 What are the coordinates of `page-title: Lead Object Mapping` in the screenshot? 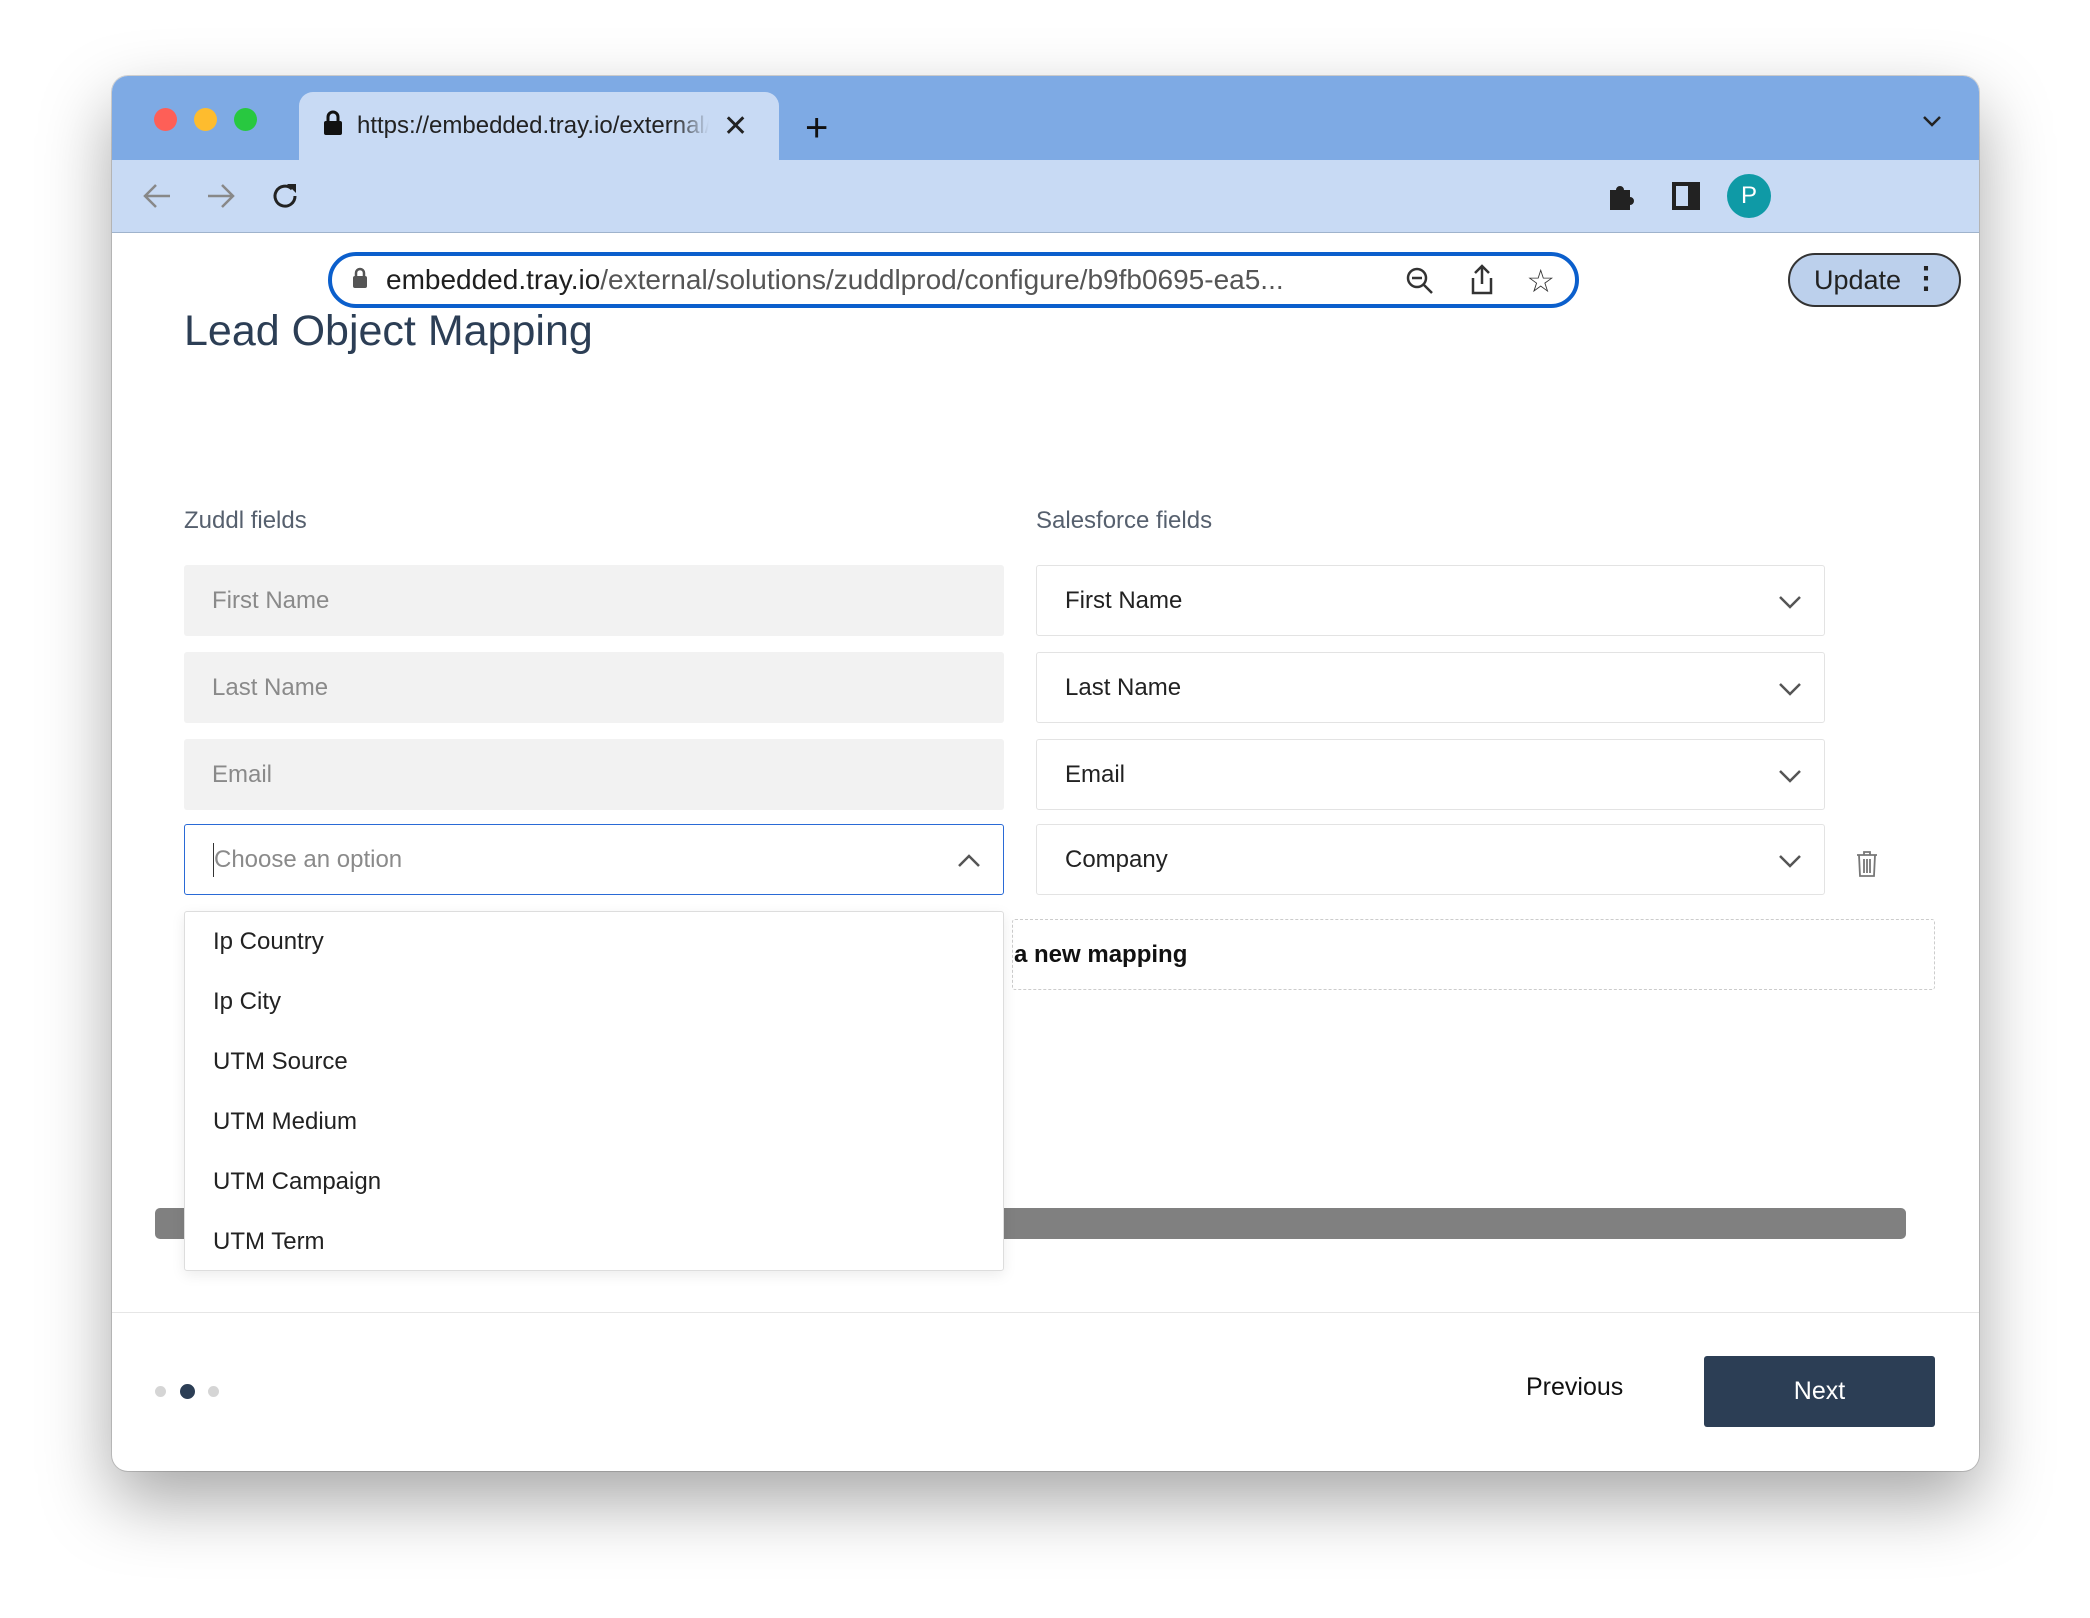 It's located at (388, 331).